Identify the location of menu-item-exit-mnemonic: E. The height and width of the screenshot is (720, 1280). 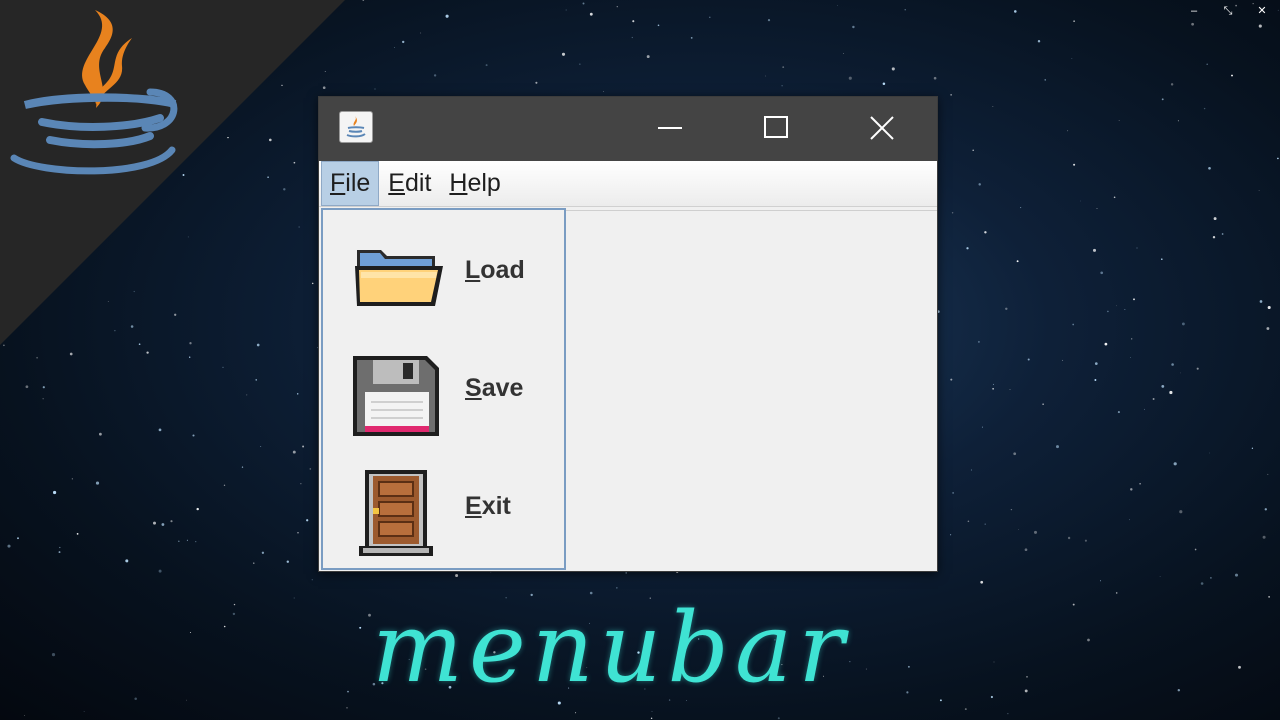
(473, 506).